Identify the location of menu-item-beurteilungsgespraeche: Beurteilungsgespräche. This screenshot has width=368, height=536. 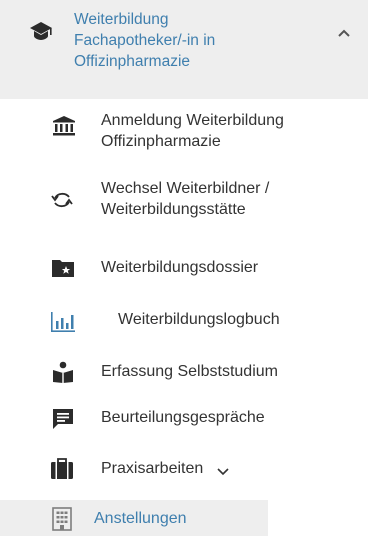
(184, 419).